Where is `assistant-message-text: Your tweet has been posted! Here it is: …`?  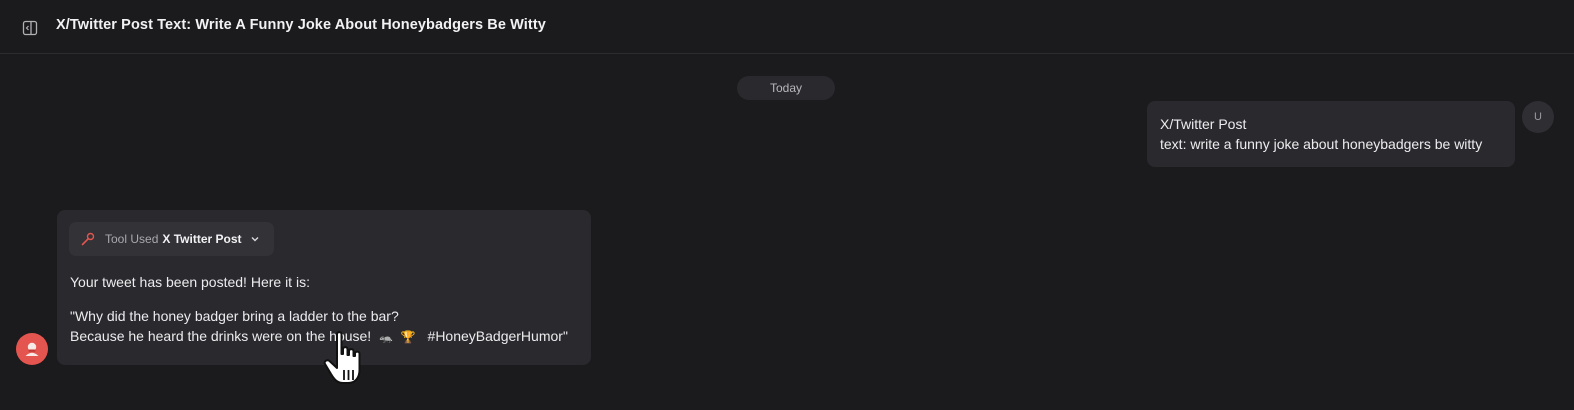
assistant-message-text: Your tweet has been posted! Here it is: … is located at coordinates (319, 309).